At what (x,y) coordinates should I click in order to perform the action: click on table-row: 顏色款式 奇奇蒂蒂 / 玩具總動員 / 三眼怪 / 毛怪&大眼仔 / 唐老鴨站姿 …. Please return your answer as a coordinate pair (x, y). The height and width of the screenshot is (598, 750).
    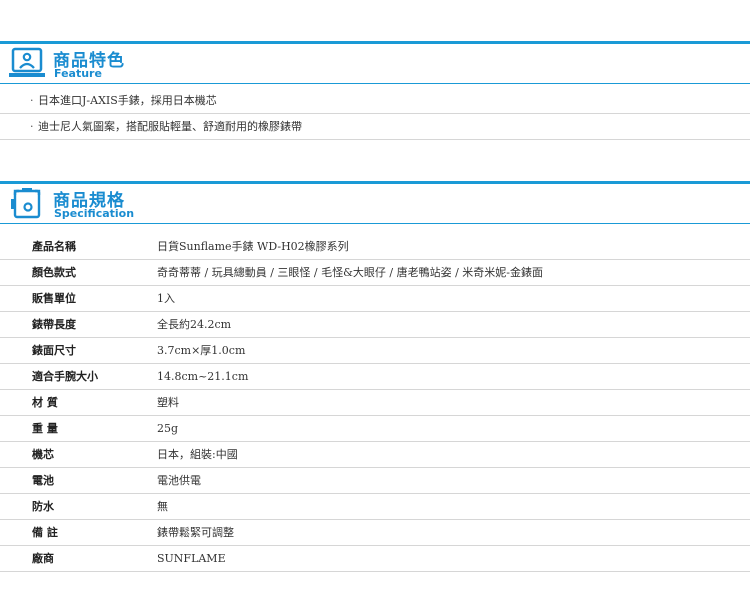
    Looking at the image, I should click on (375, 273).